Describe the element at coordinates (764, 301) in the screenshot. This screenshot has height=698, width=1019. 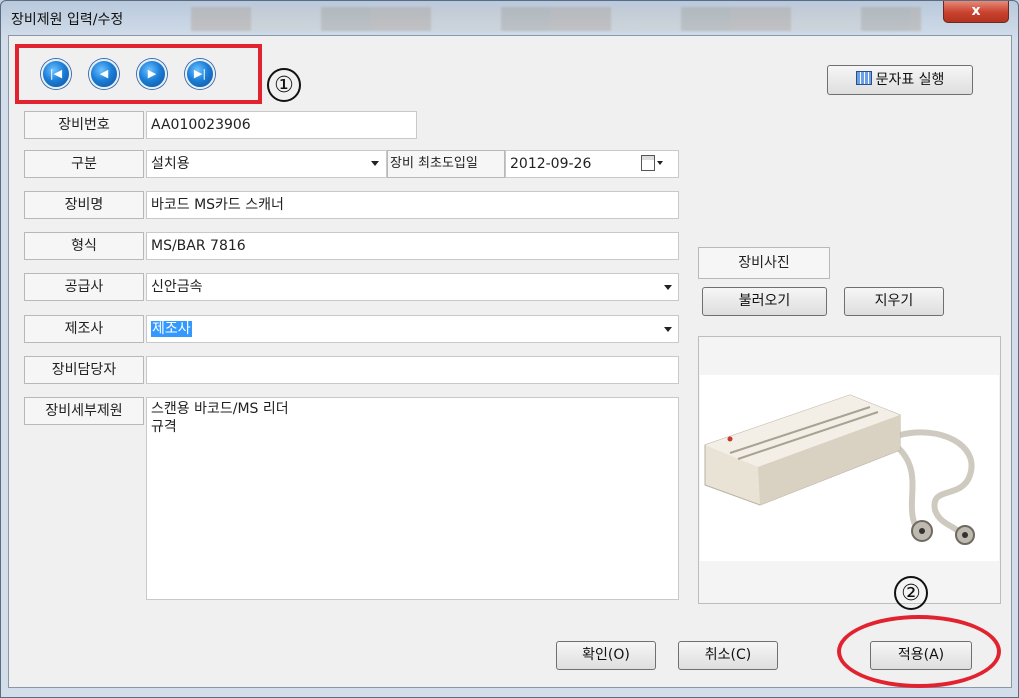
I see `load-photo-button: 불러오기` at that location.